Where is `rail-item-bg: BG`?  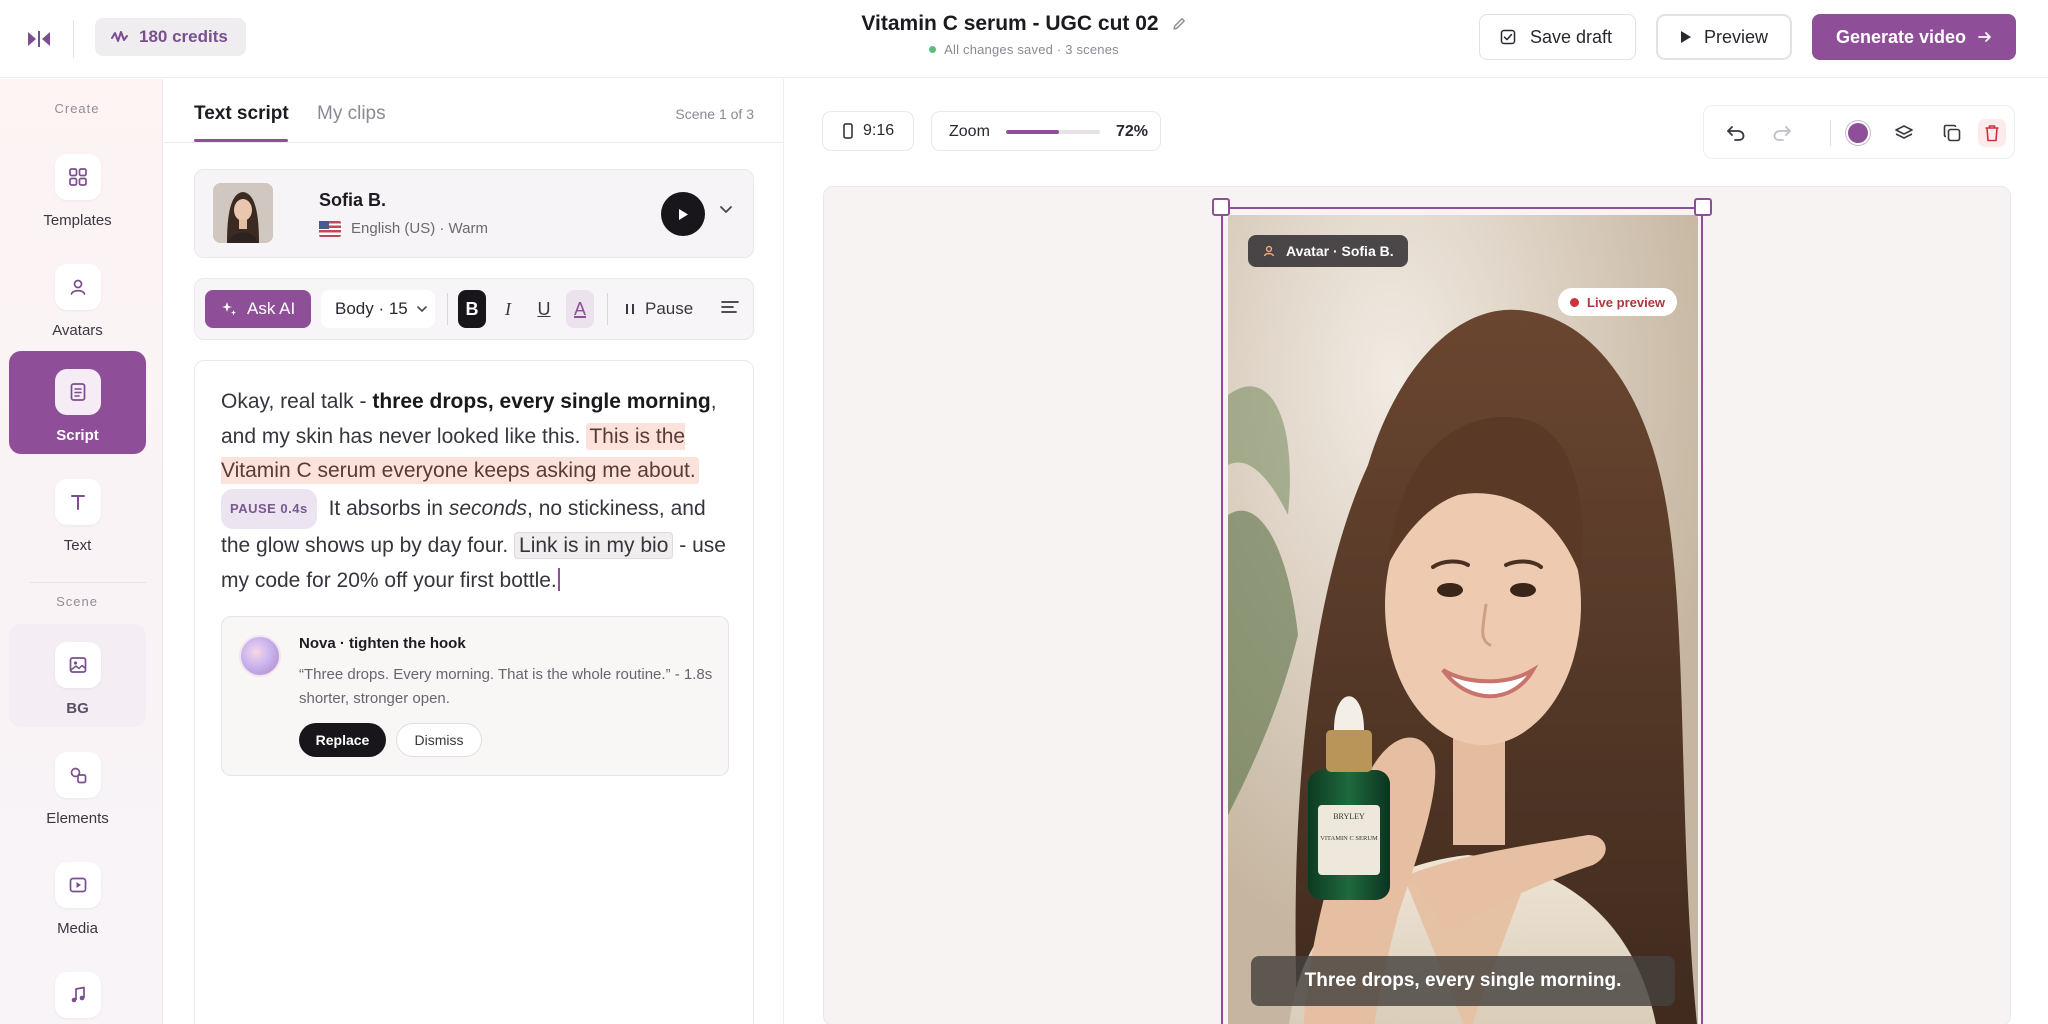
rail-item-bg: BG is located at coordinates (77, 675).